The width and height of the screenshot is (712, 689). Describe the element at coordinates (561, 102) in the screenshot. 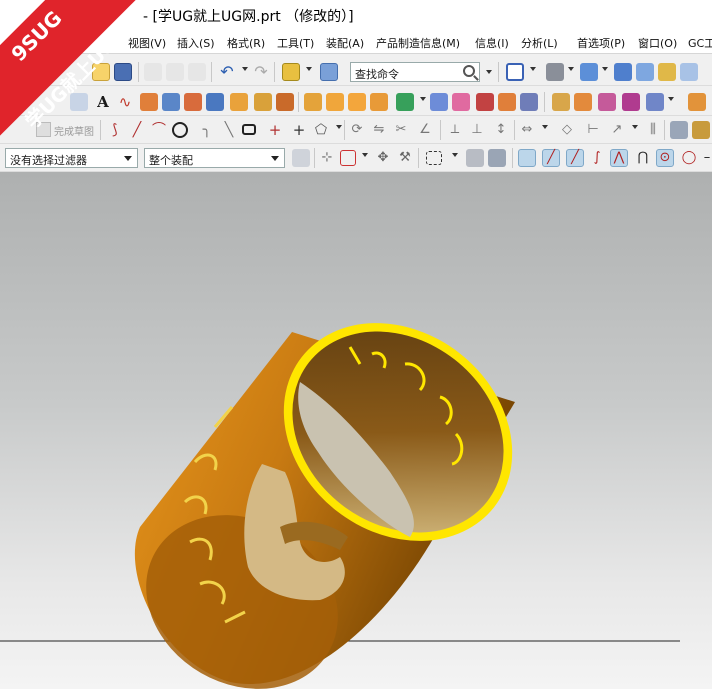

I see `split-body-icon` at that location.